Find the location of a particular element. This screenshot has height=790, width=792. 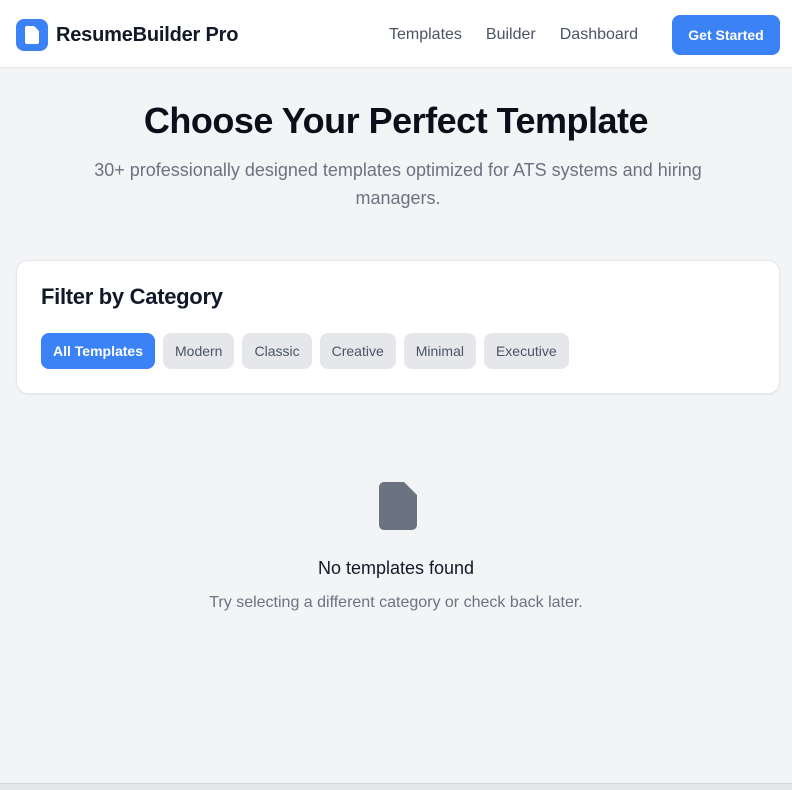

filter-title: Filter by Category is located at coordinates (132, 296).